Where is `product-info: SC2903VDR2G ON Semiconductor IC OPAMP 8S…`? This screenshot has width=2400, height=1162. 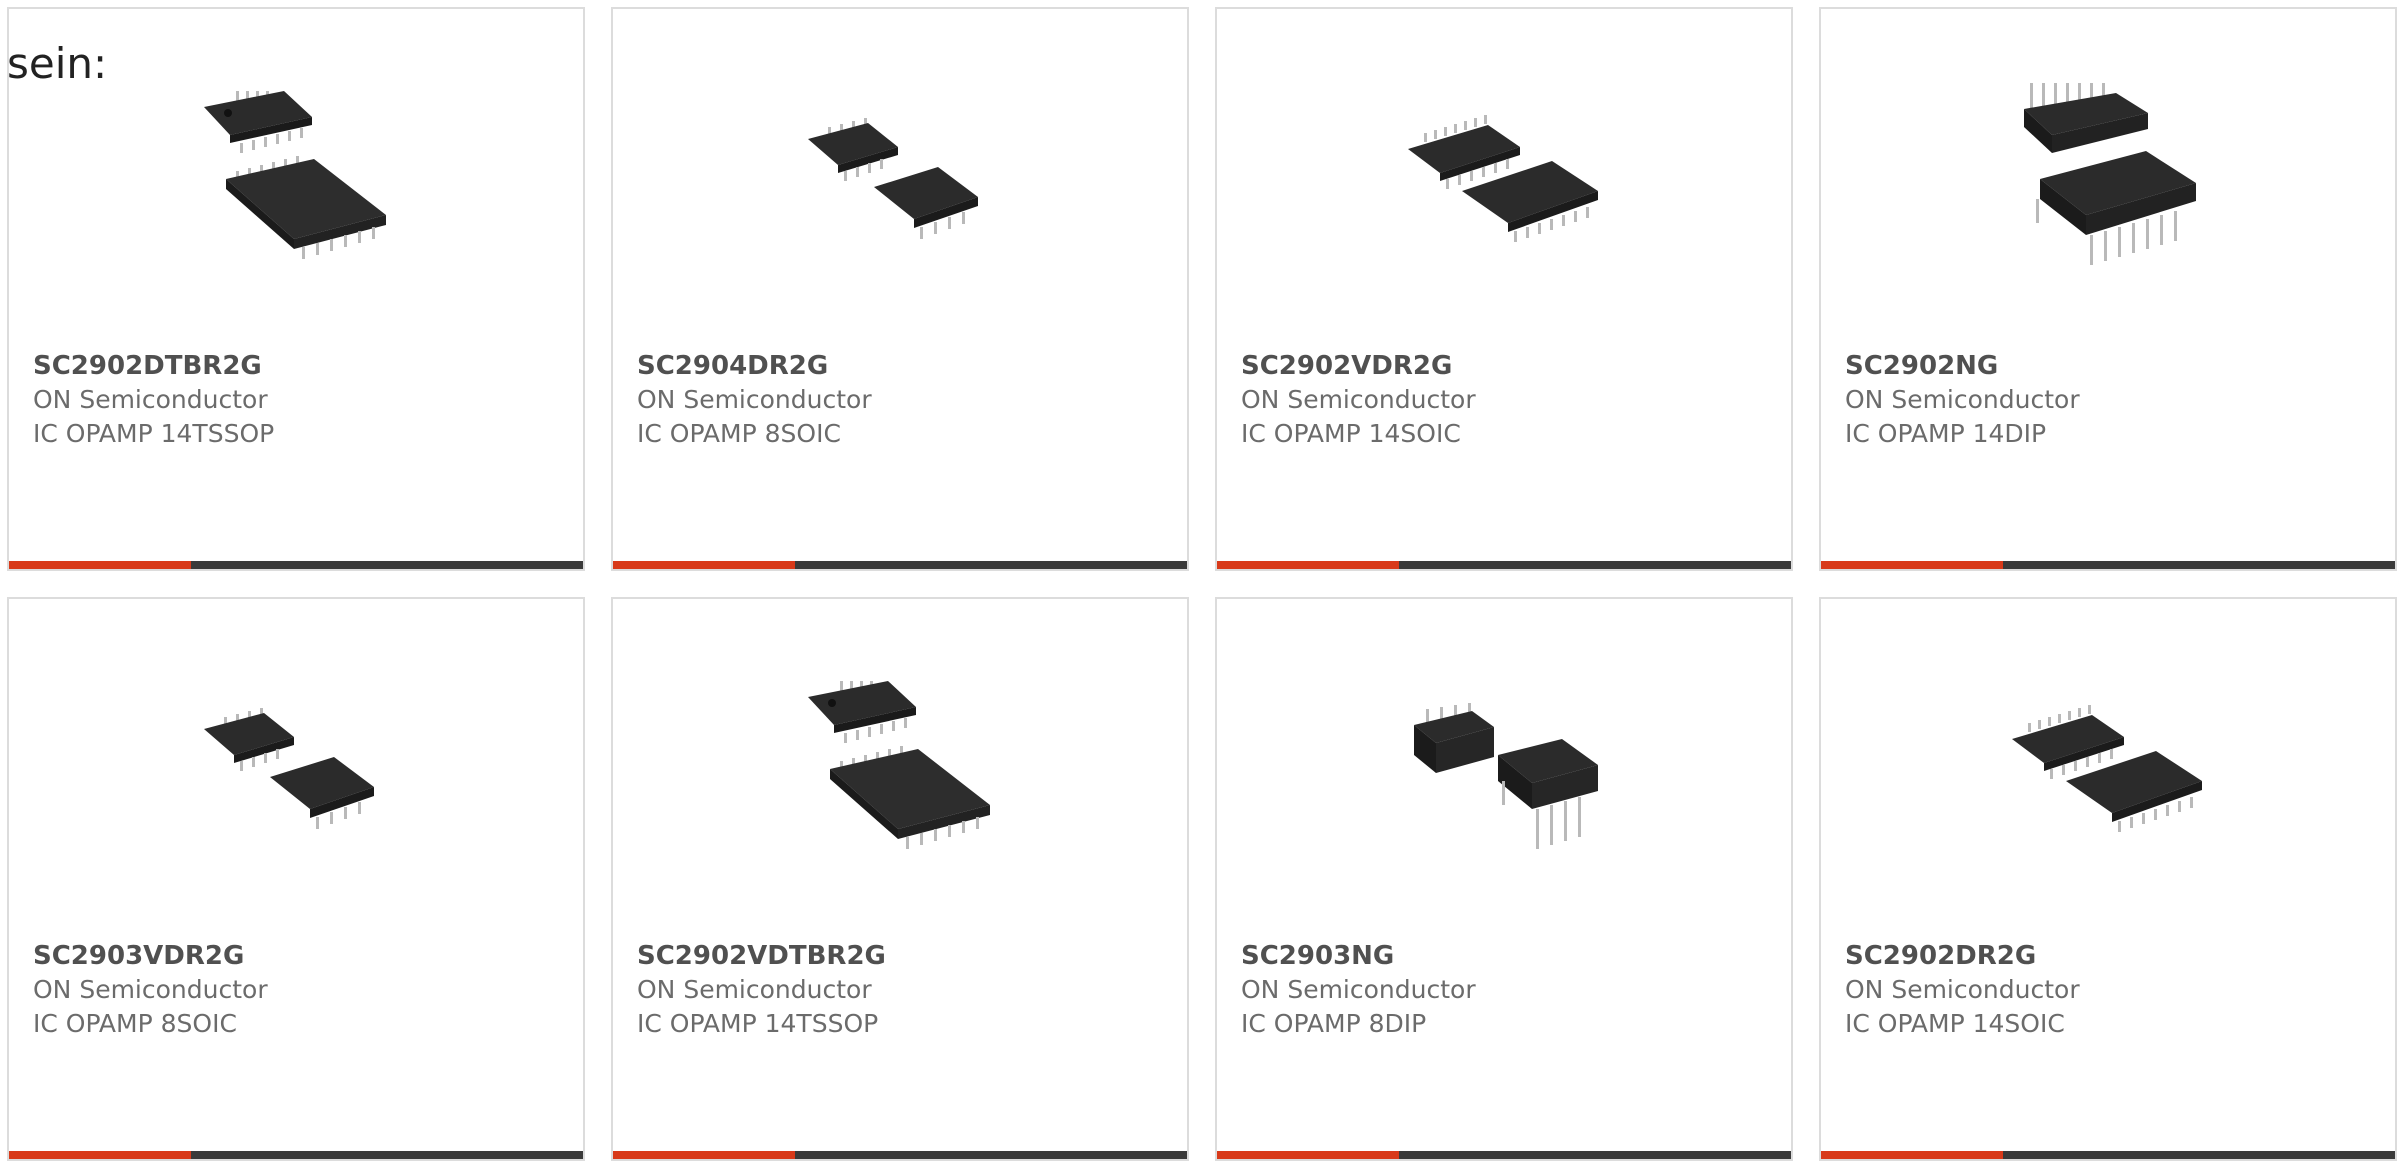 product-info: SC2903VDR2G ON Semiconductor IC OPAMP 8S… is located at coordinates (293, 990).